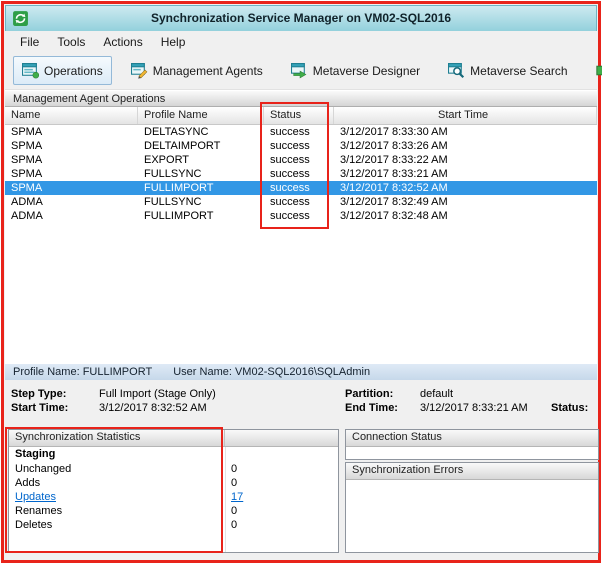  I want to click on menu-item-tools: Tools, so click(71, 42).